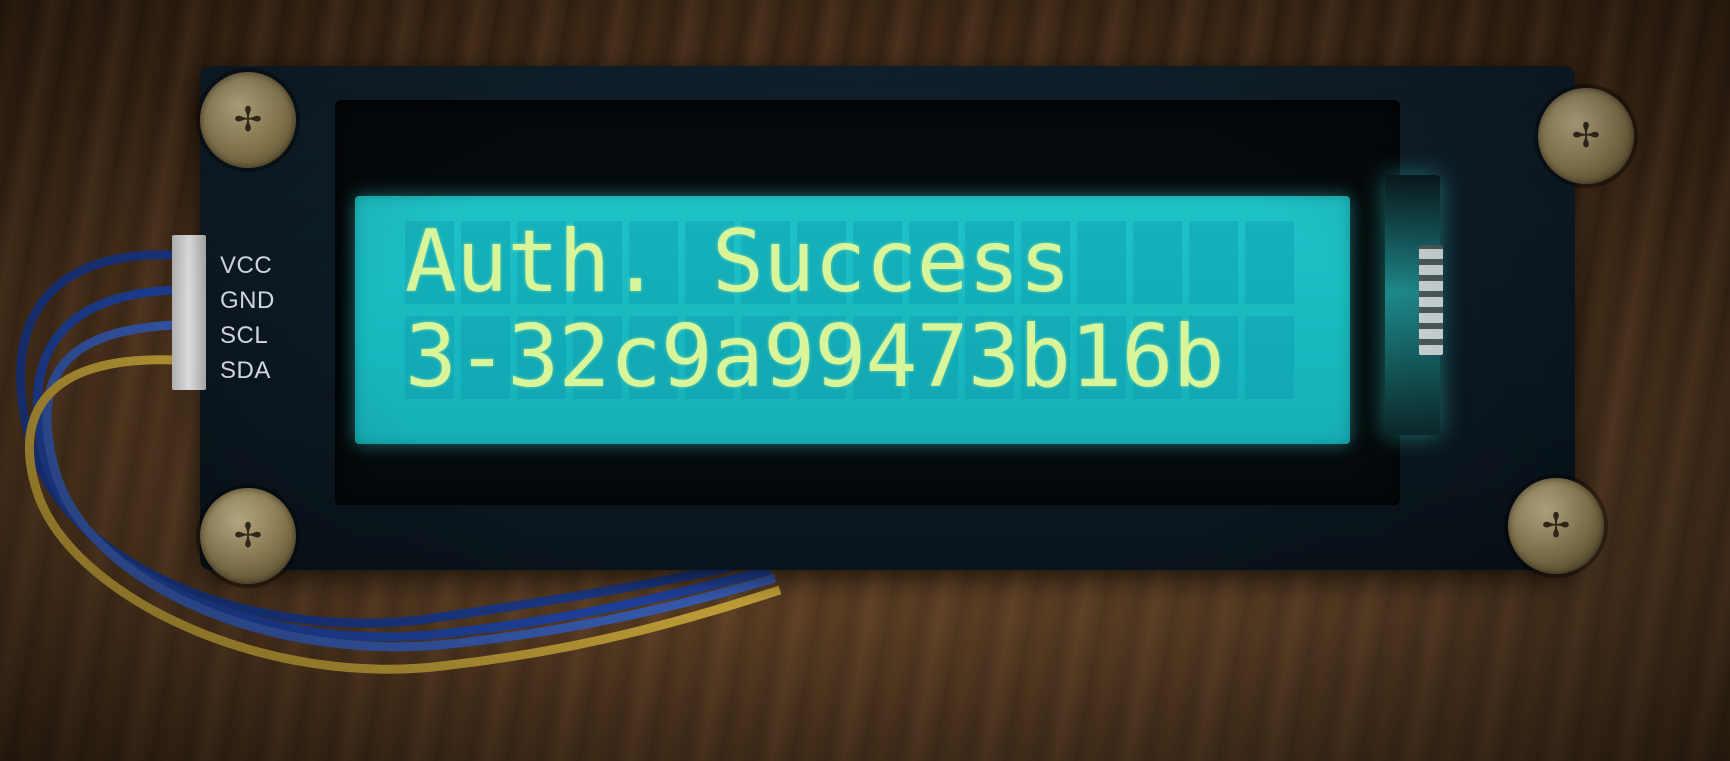  Describe the element at coordinates (814, 357) in the screenshot. I see `lcd-line-2: 3-32c9a99473b16b` at that location.